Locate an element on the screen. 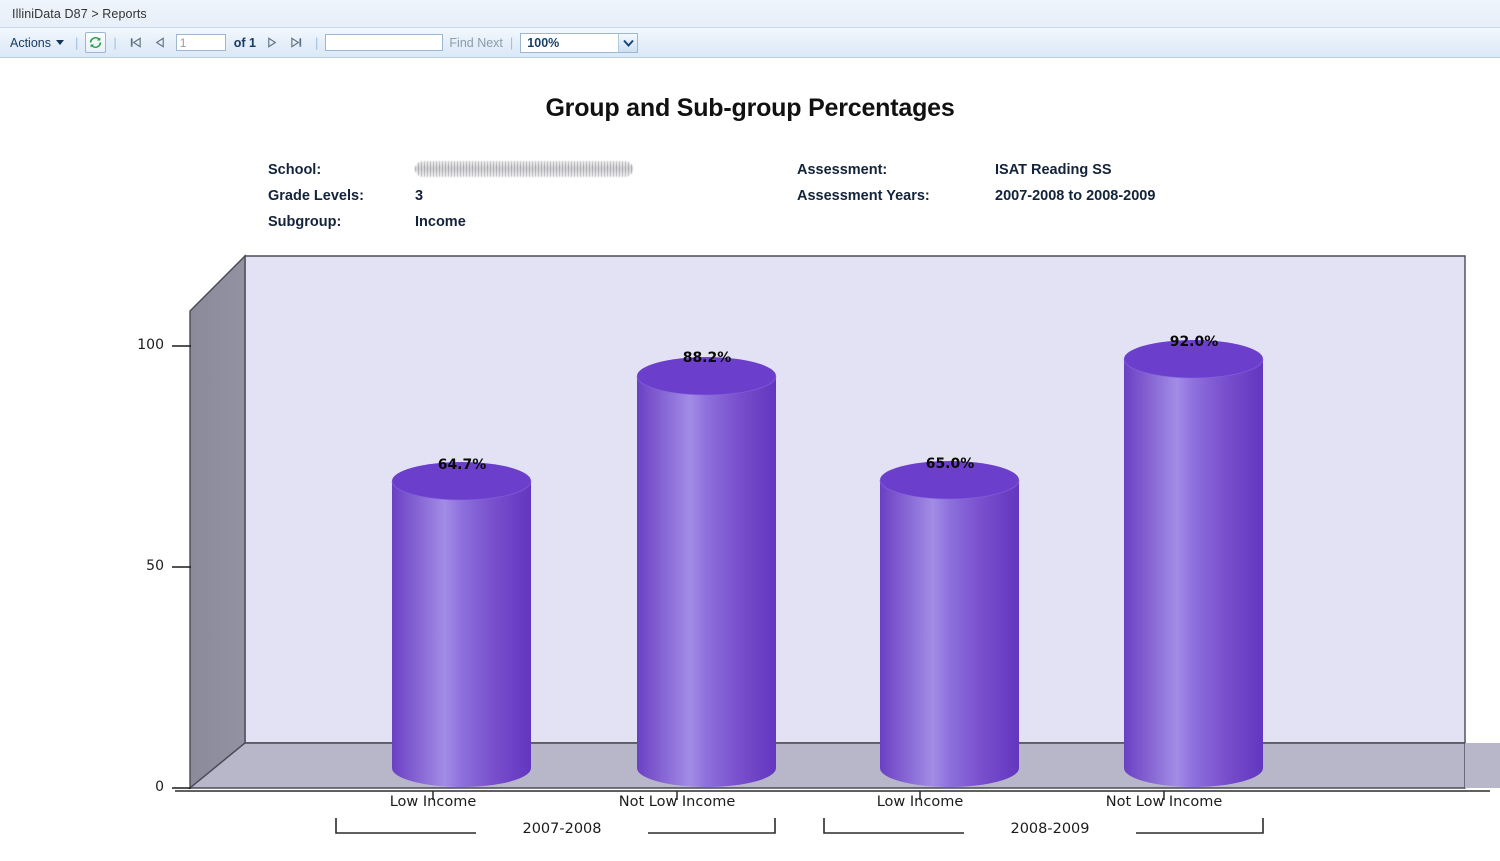 The image size is (1500, 861). page-count-label: of 1 is located at coordinates (245, 42).